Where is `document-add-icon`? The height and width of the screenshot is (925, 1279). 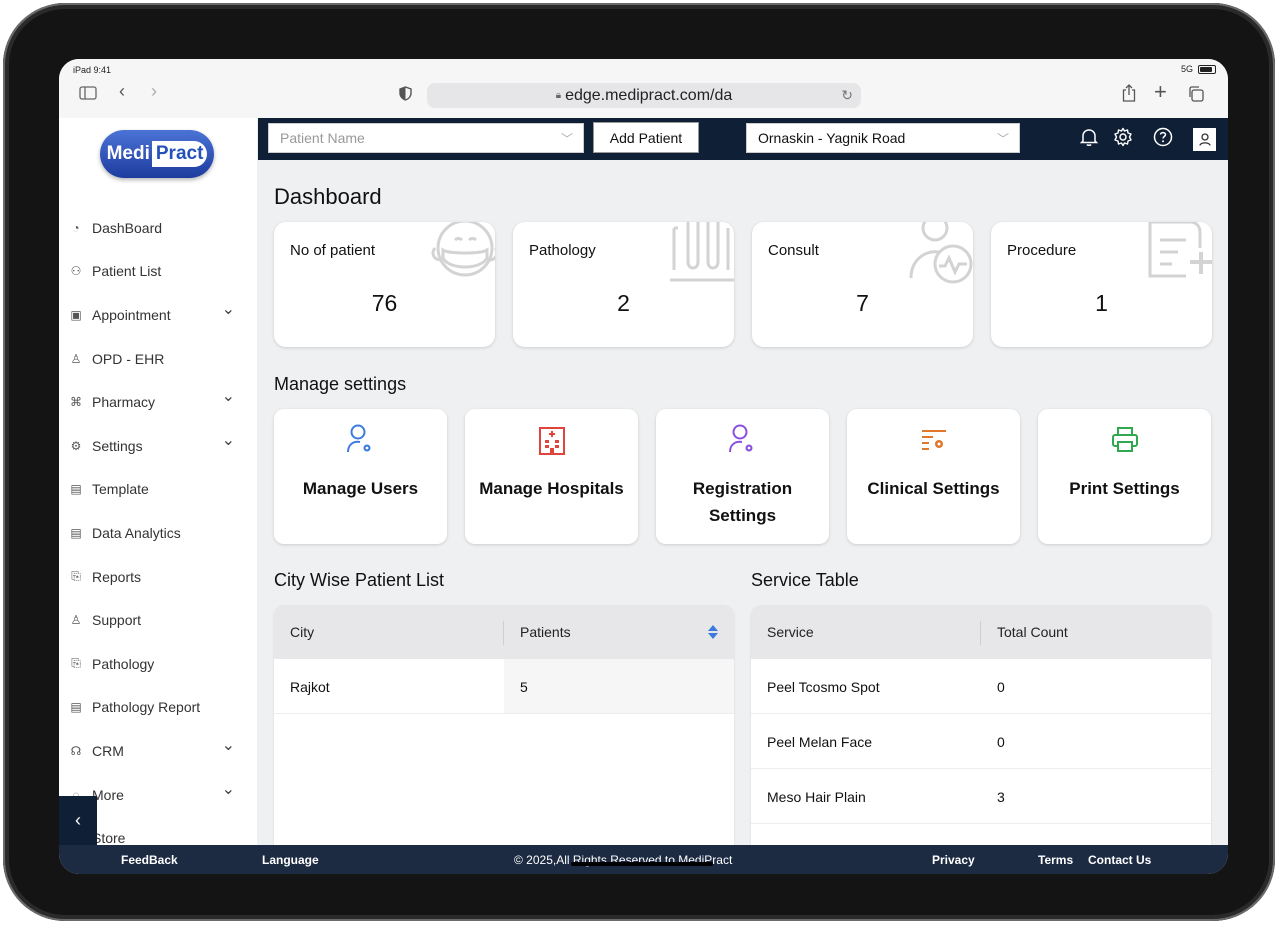
document-add-icon is located at coordinates (1180, 250).